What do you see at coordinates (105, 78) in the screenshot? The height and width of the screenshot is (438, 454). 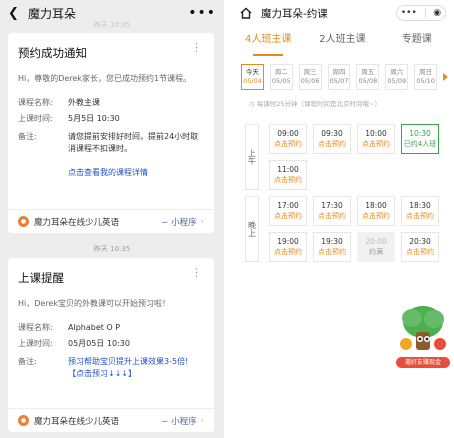 I see `card-subtitle: Hi，尊敬的Derek家长，您已成功预约1节课程。` at bounding box center [105, 78].